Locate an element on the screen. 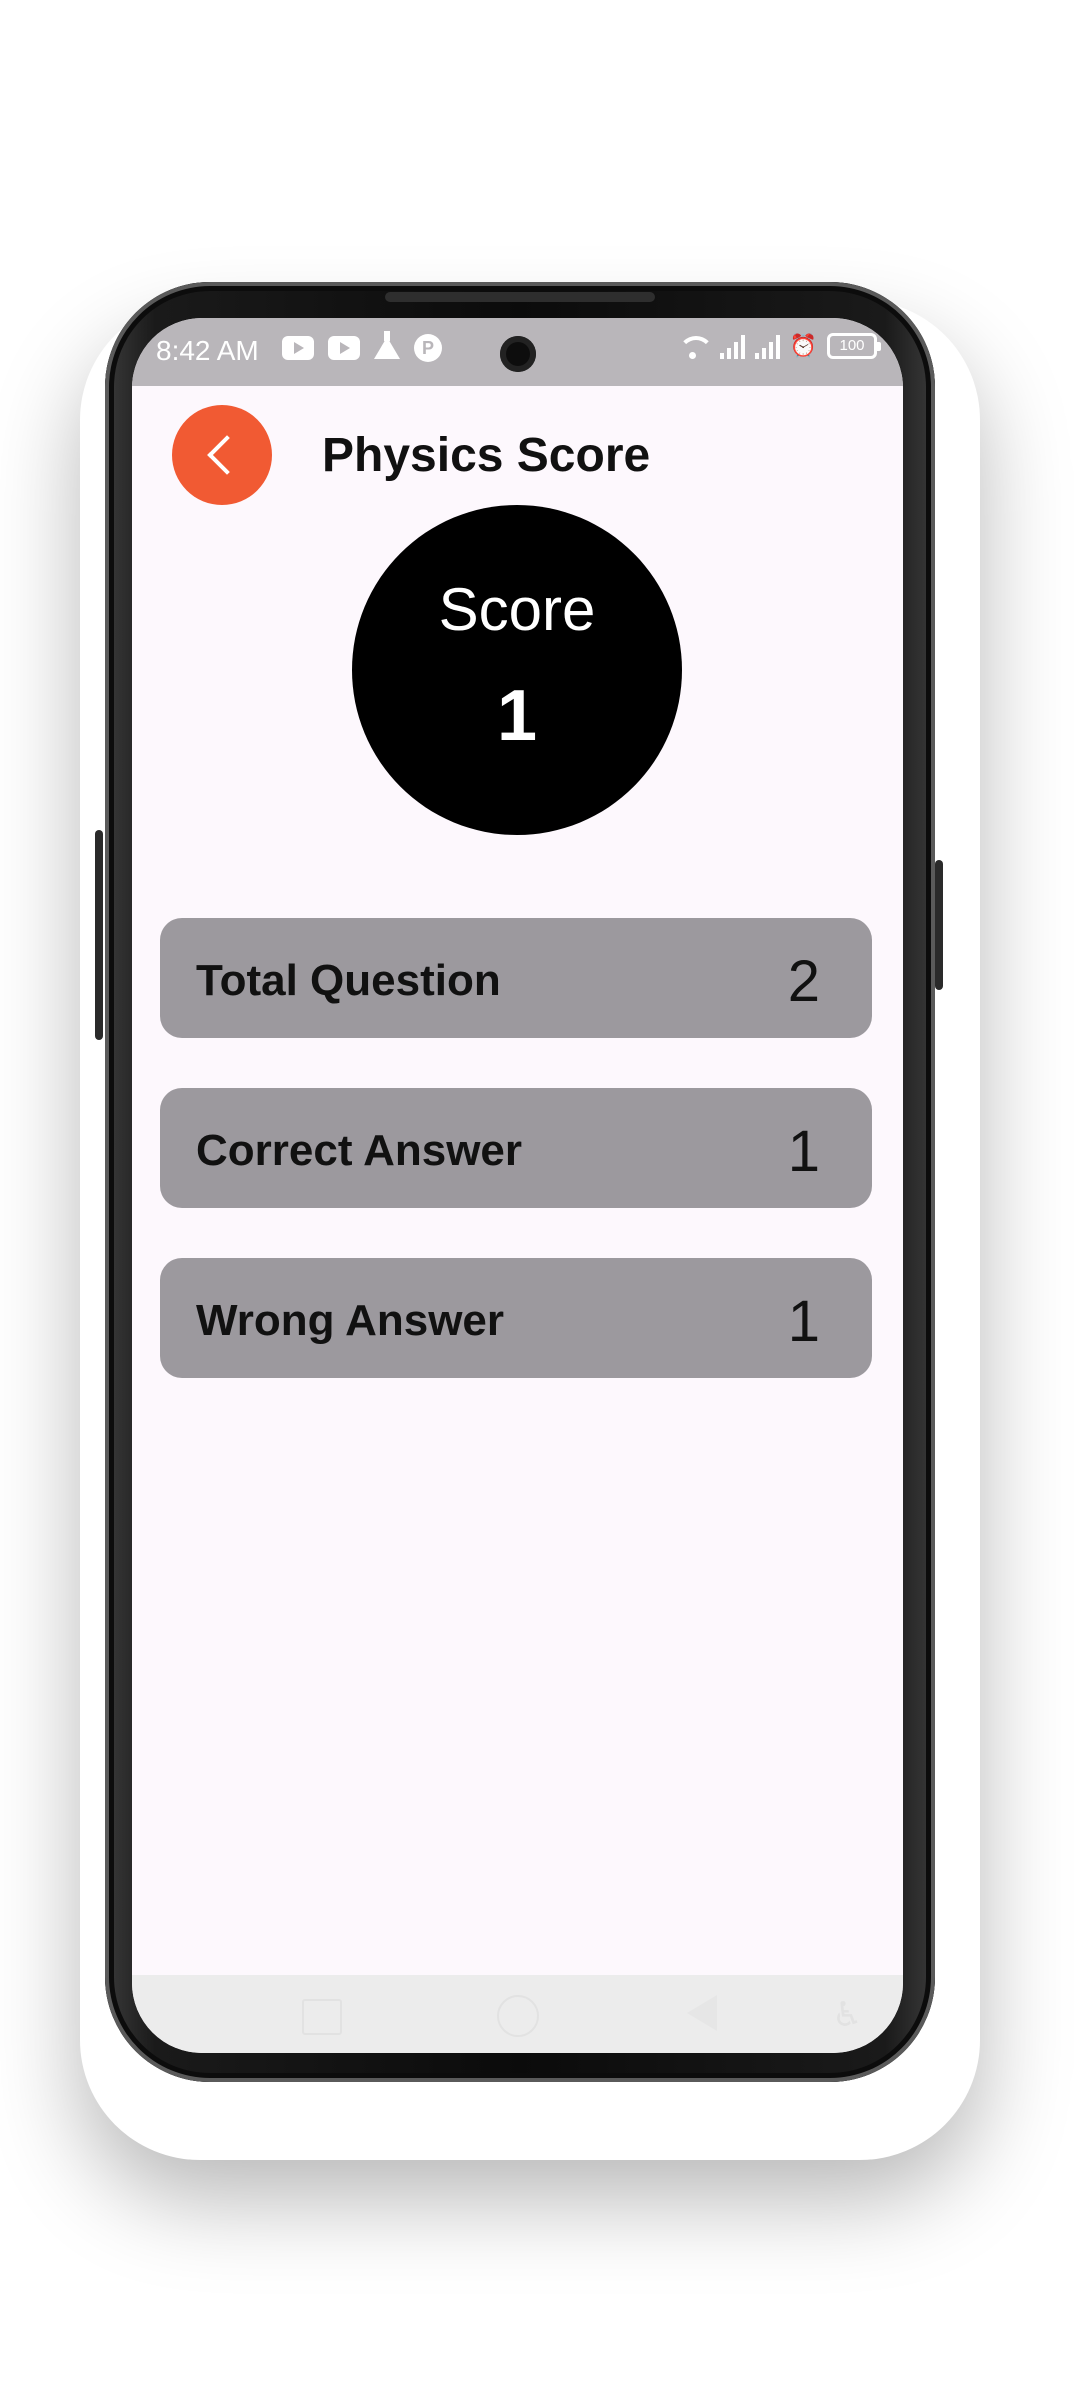  stat-row-wrong-answer: Wrong Answer 1 is located at coordinates (516, 1318).